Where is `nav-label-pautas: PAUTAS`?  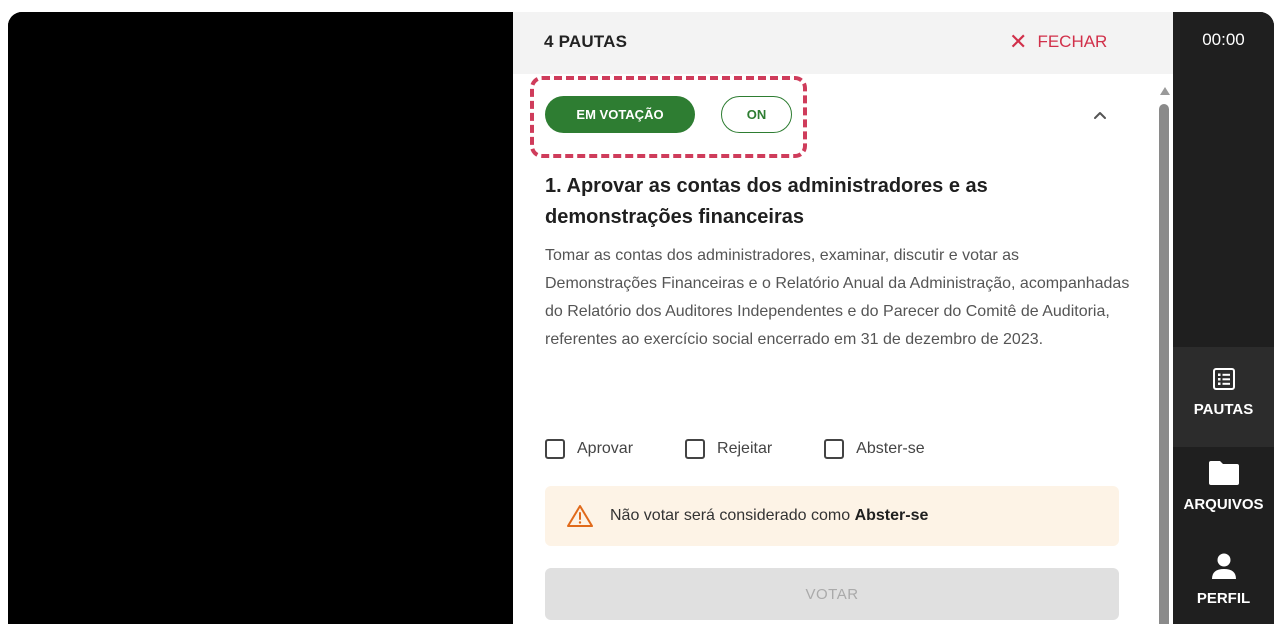 nav-label-pautas: PAUTAS is located at coordinates (1223, 409).